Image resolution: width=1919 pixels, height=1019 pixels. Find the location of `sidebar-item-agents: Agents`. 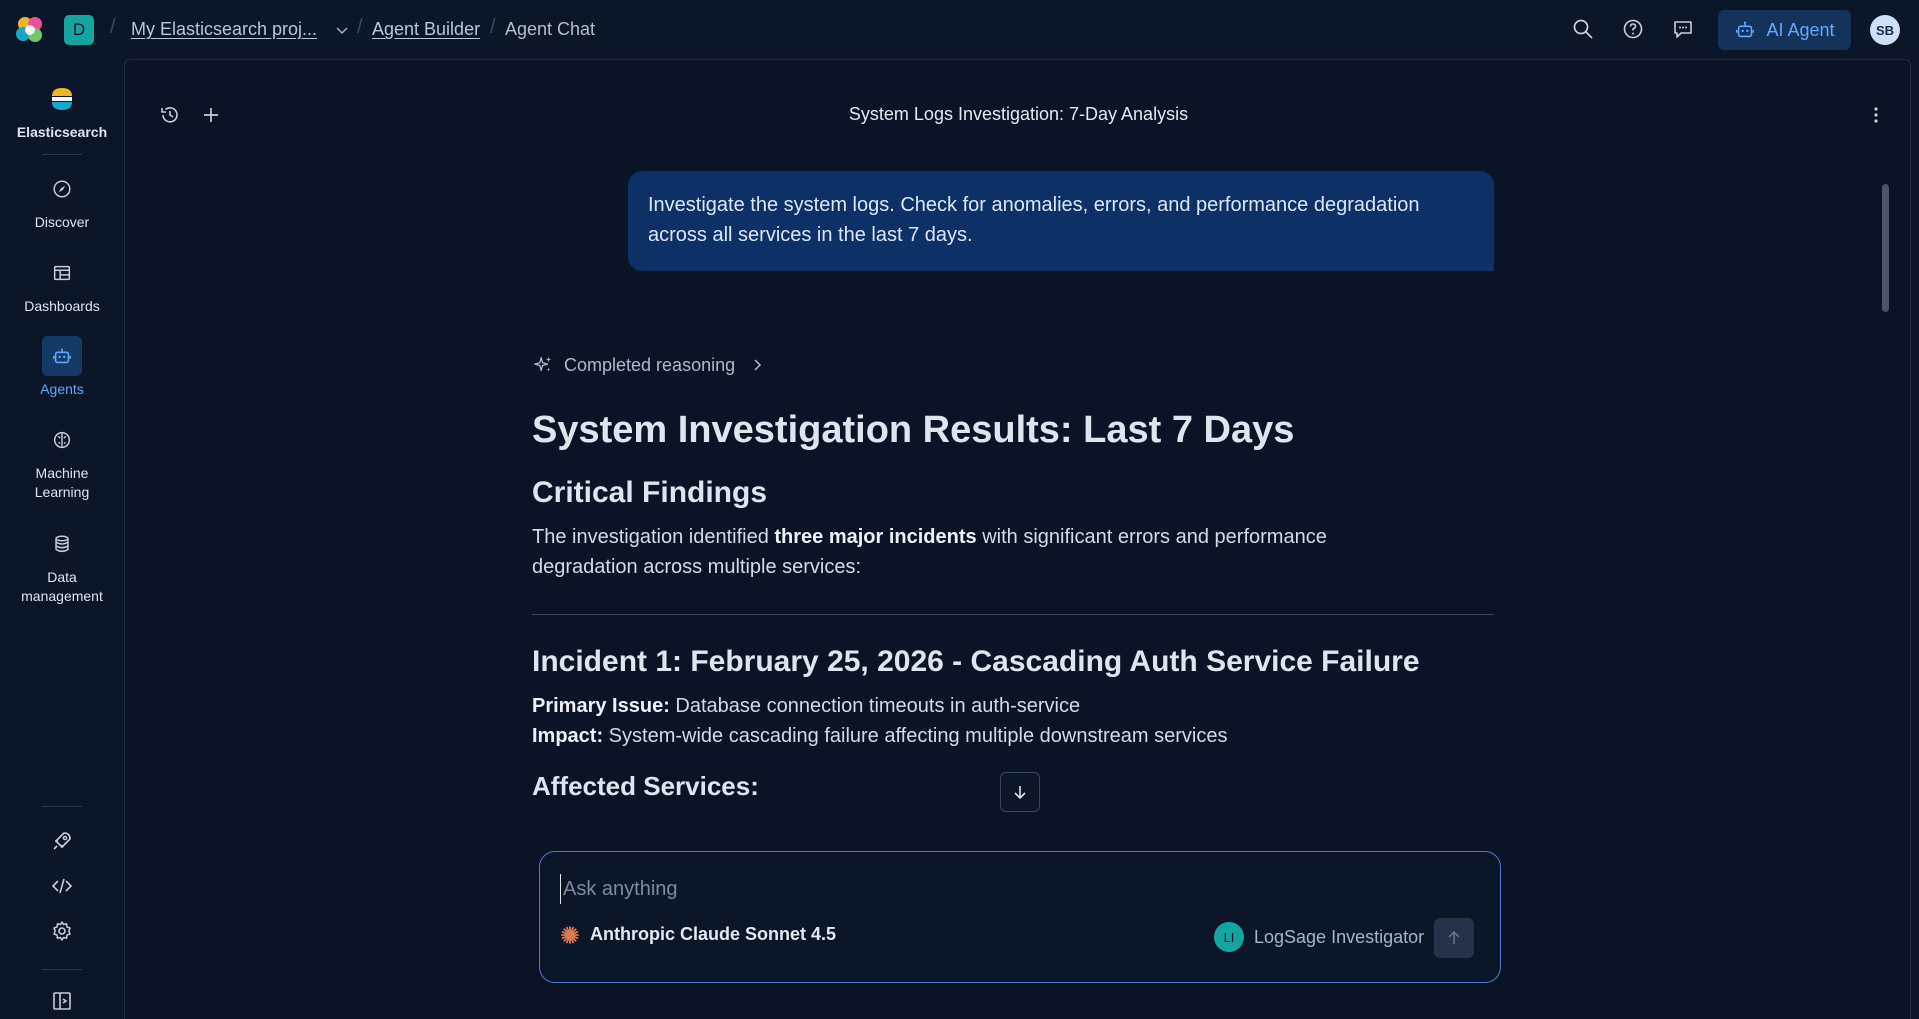

sidebar-item-agents: Agents is located at coordinates (62, 367).